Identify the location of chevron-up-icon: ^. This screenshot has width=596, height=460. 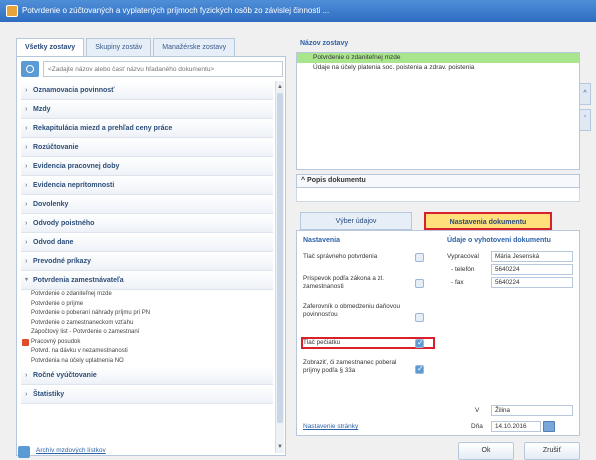
(585, 94).